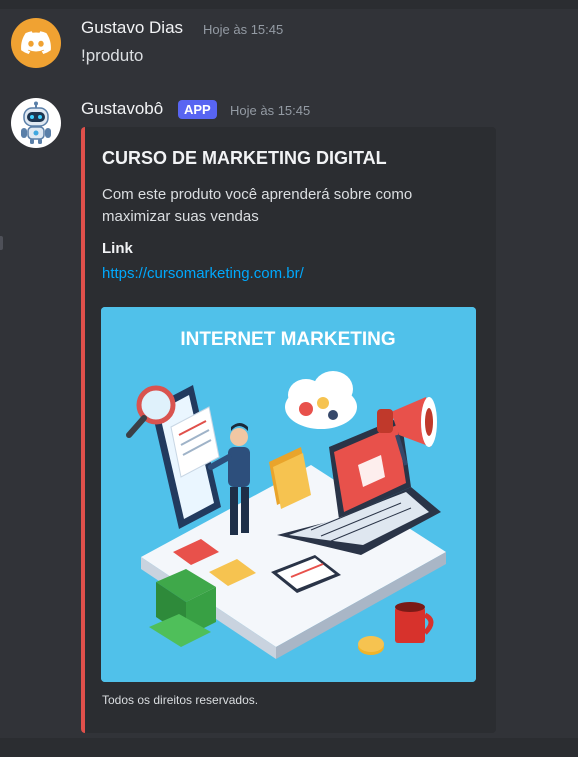  What do you see at coordinates (180, 700) in the screenshot?
I see `embed-footer: Todos os direitos reservados.` at bounding box center [180, 700].